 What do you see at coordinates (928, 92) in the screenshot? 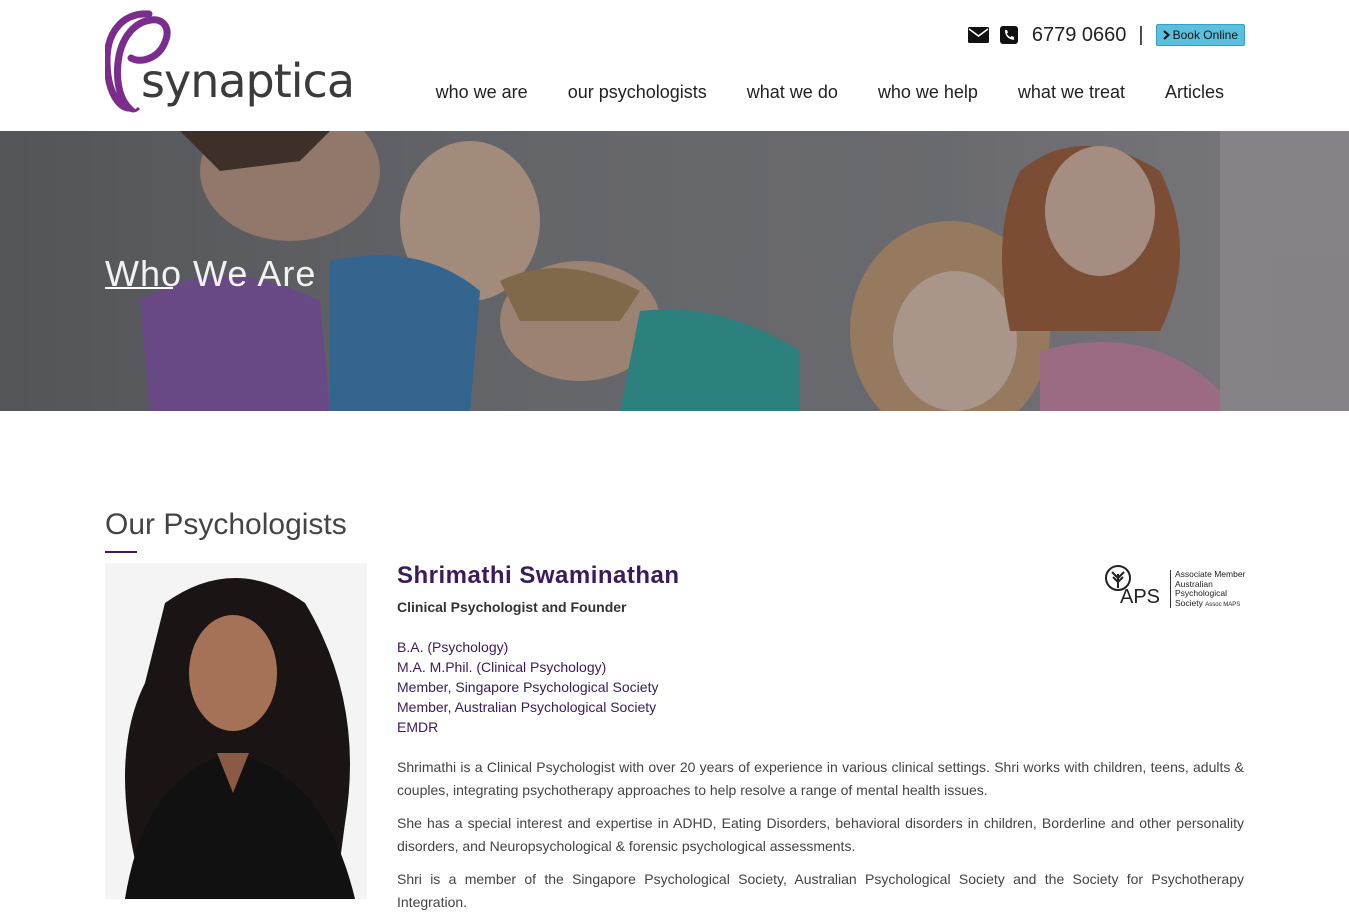
I see `nav-who-we-help: who we help` at bounding box center [928, 92].